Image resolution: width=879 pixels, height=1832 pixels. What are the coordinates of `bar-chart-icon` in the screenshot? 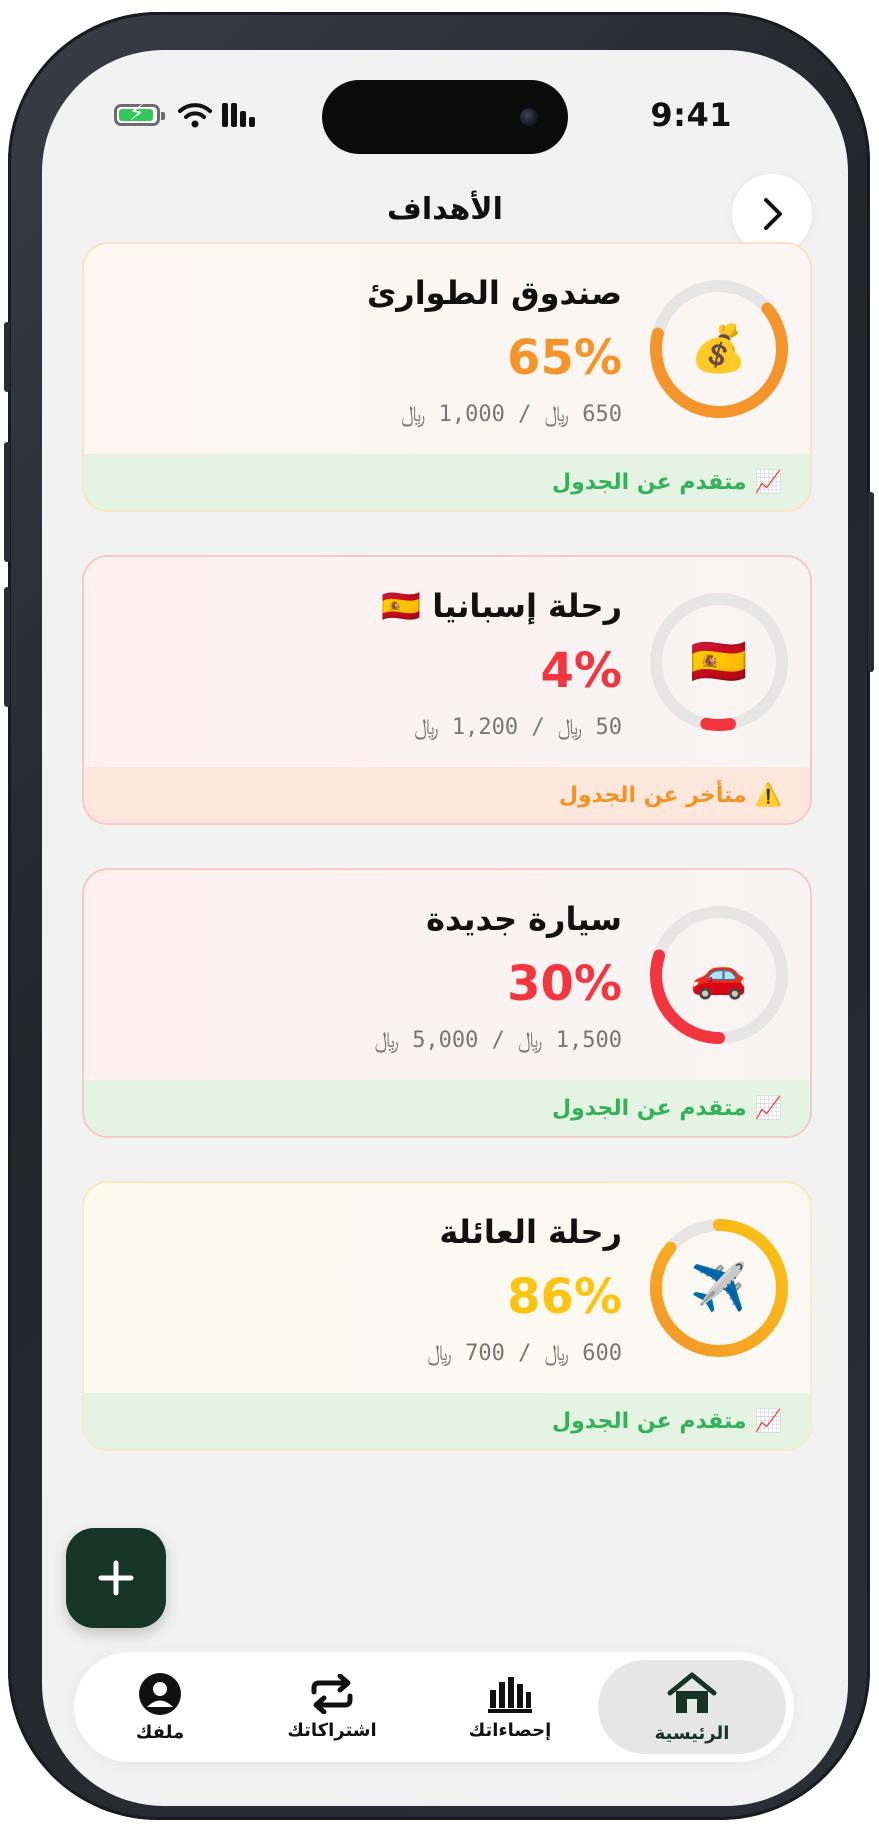 It's located at (510, 1694).